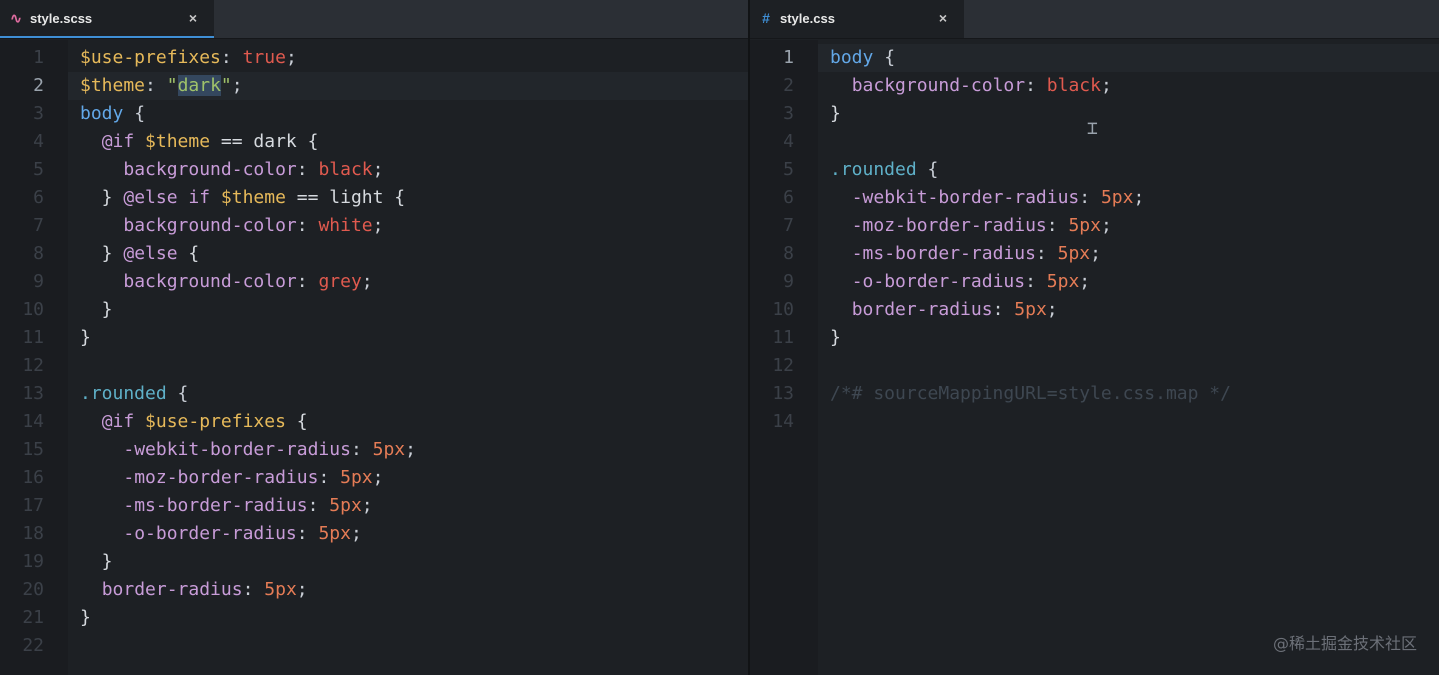  I want to click on code-line: -moz-border-radius: 5px;, so click(971, 226).